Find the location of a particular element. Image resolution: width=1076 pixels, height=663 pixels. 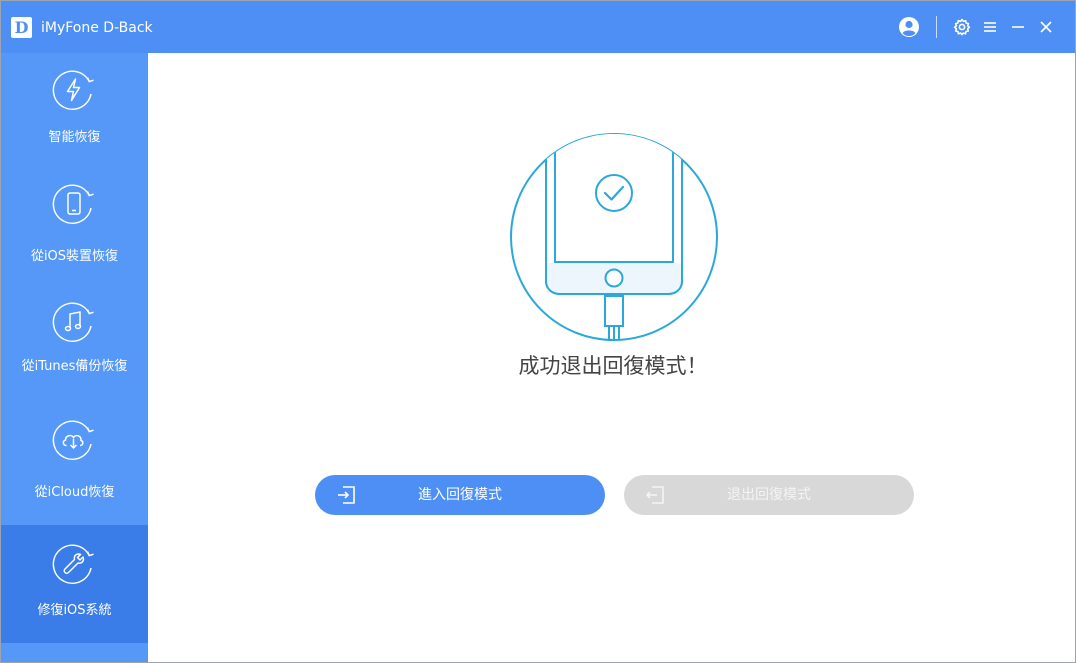

sidebar-item-ios-device: 從iOS裝置恢復 is located at coordinates (74, 230).